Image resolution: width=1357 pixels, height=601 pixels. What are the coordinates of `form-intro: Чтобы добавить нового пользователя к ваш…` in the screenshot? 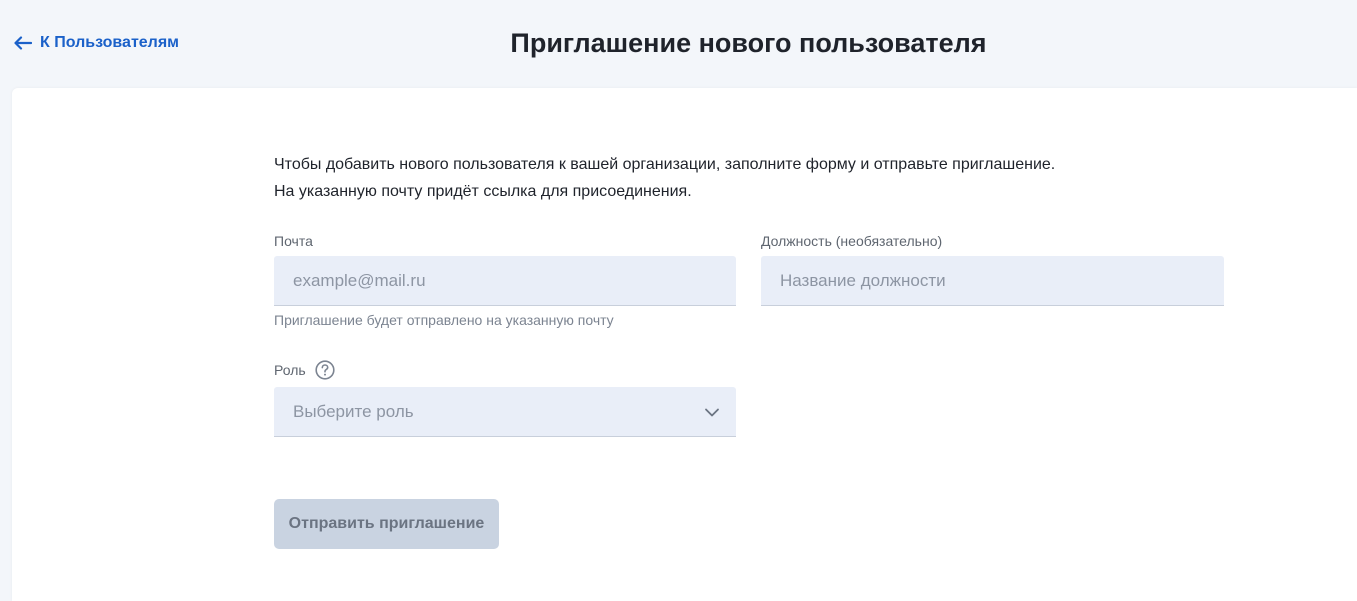 It's located at (664, 178).